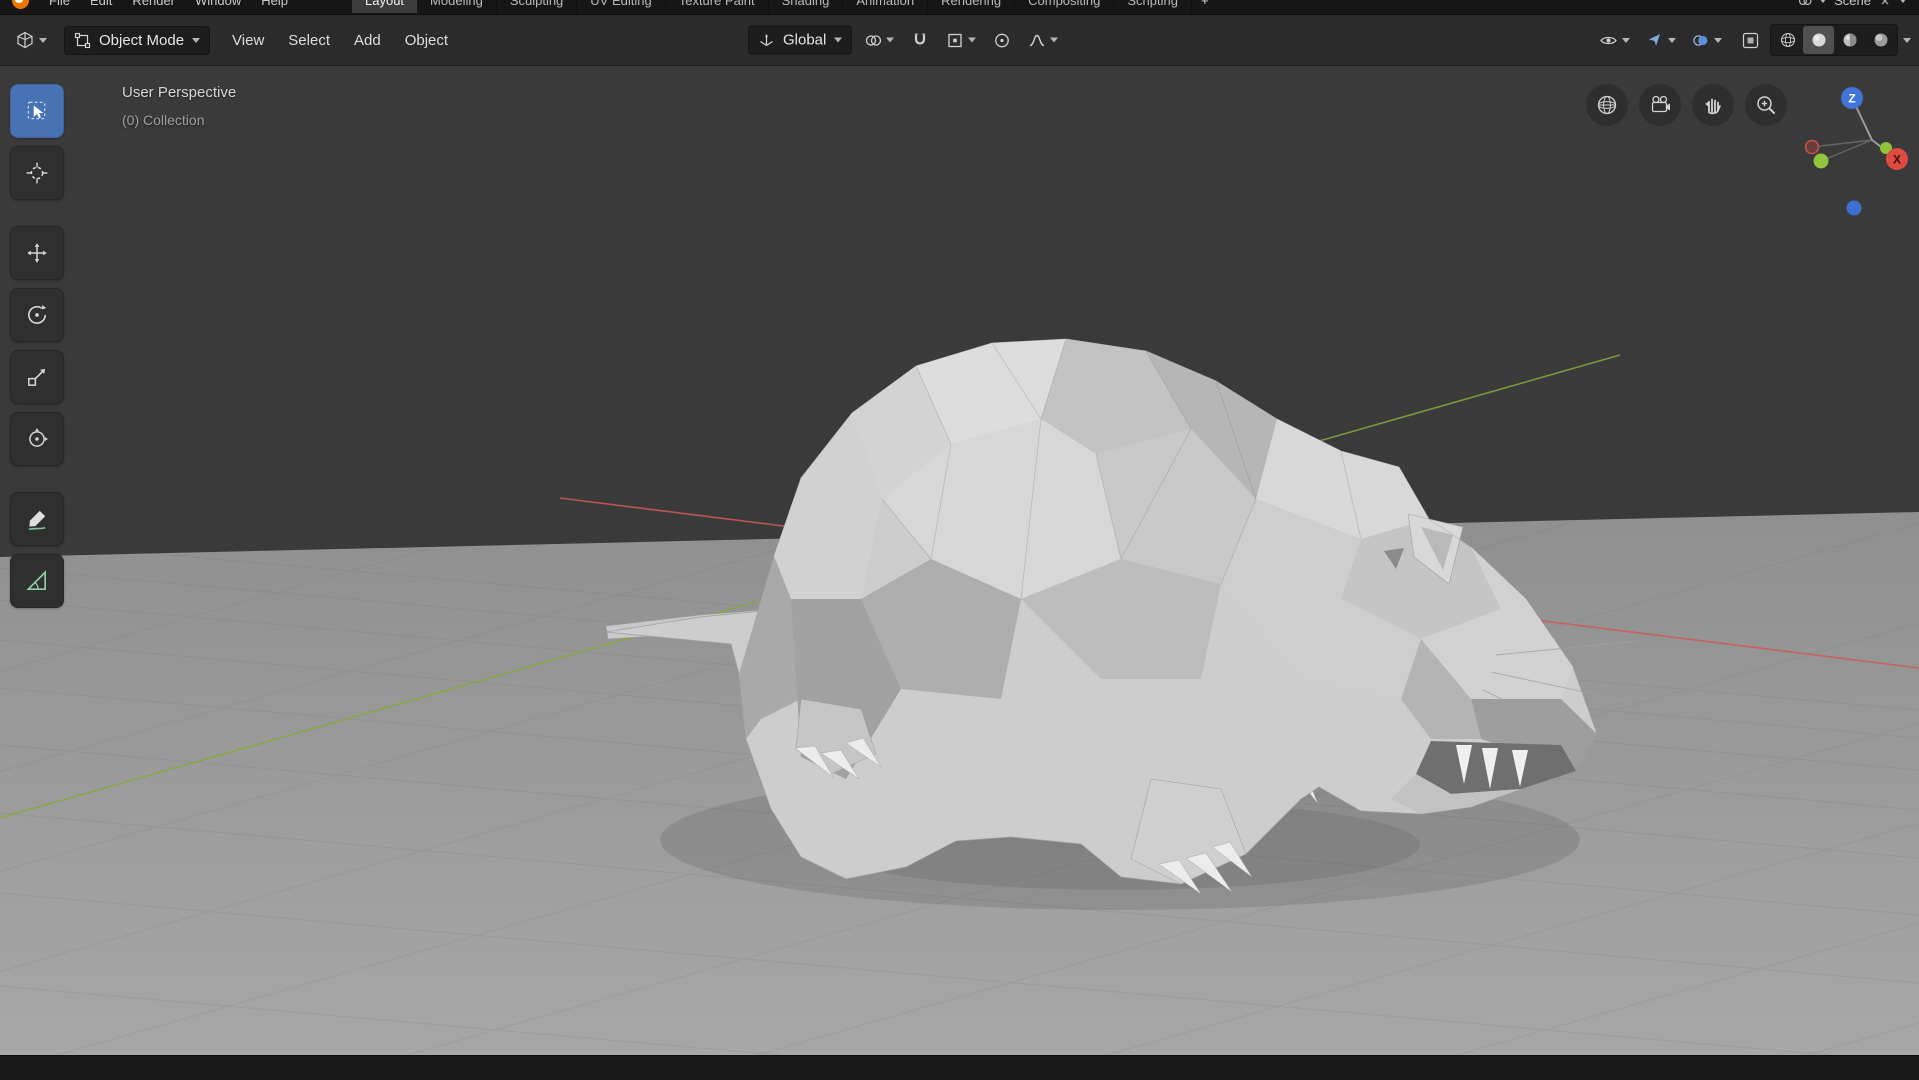  Describe the element at coordinates (142, 40) in the screenshot. I see `mode-selector-value: Object Mode` at that location.